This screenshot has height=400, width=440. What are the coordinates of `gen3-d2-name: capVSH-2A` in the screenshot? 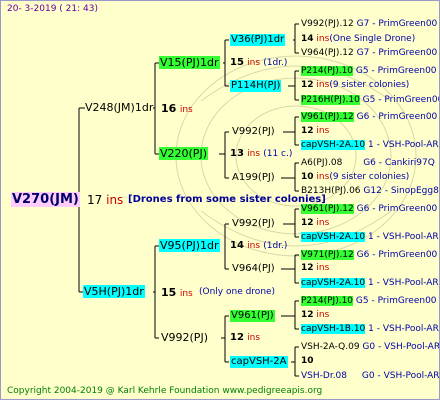 It's located at (259, 362).